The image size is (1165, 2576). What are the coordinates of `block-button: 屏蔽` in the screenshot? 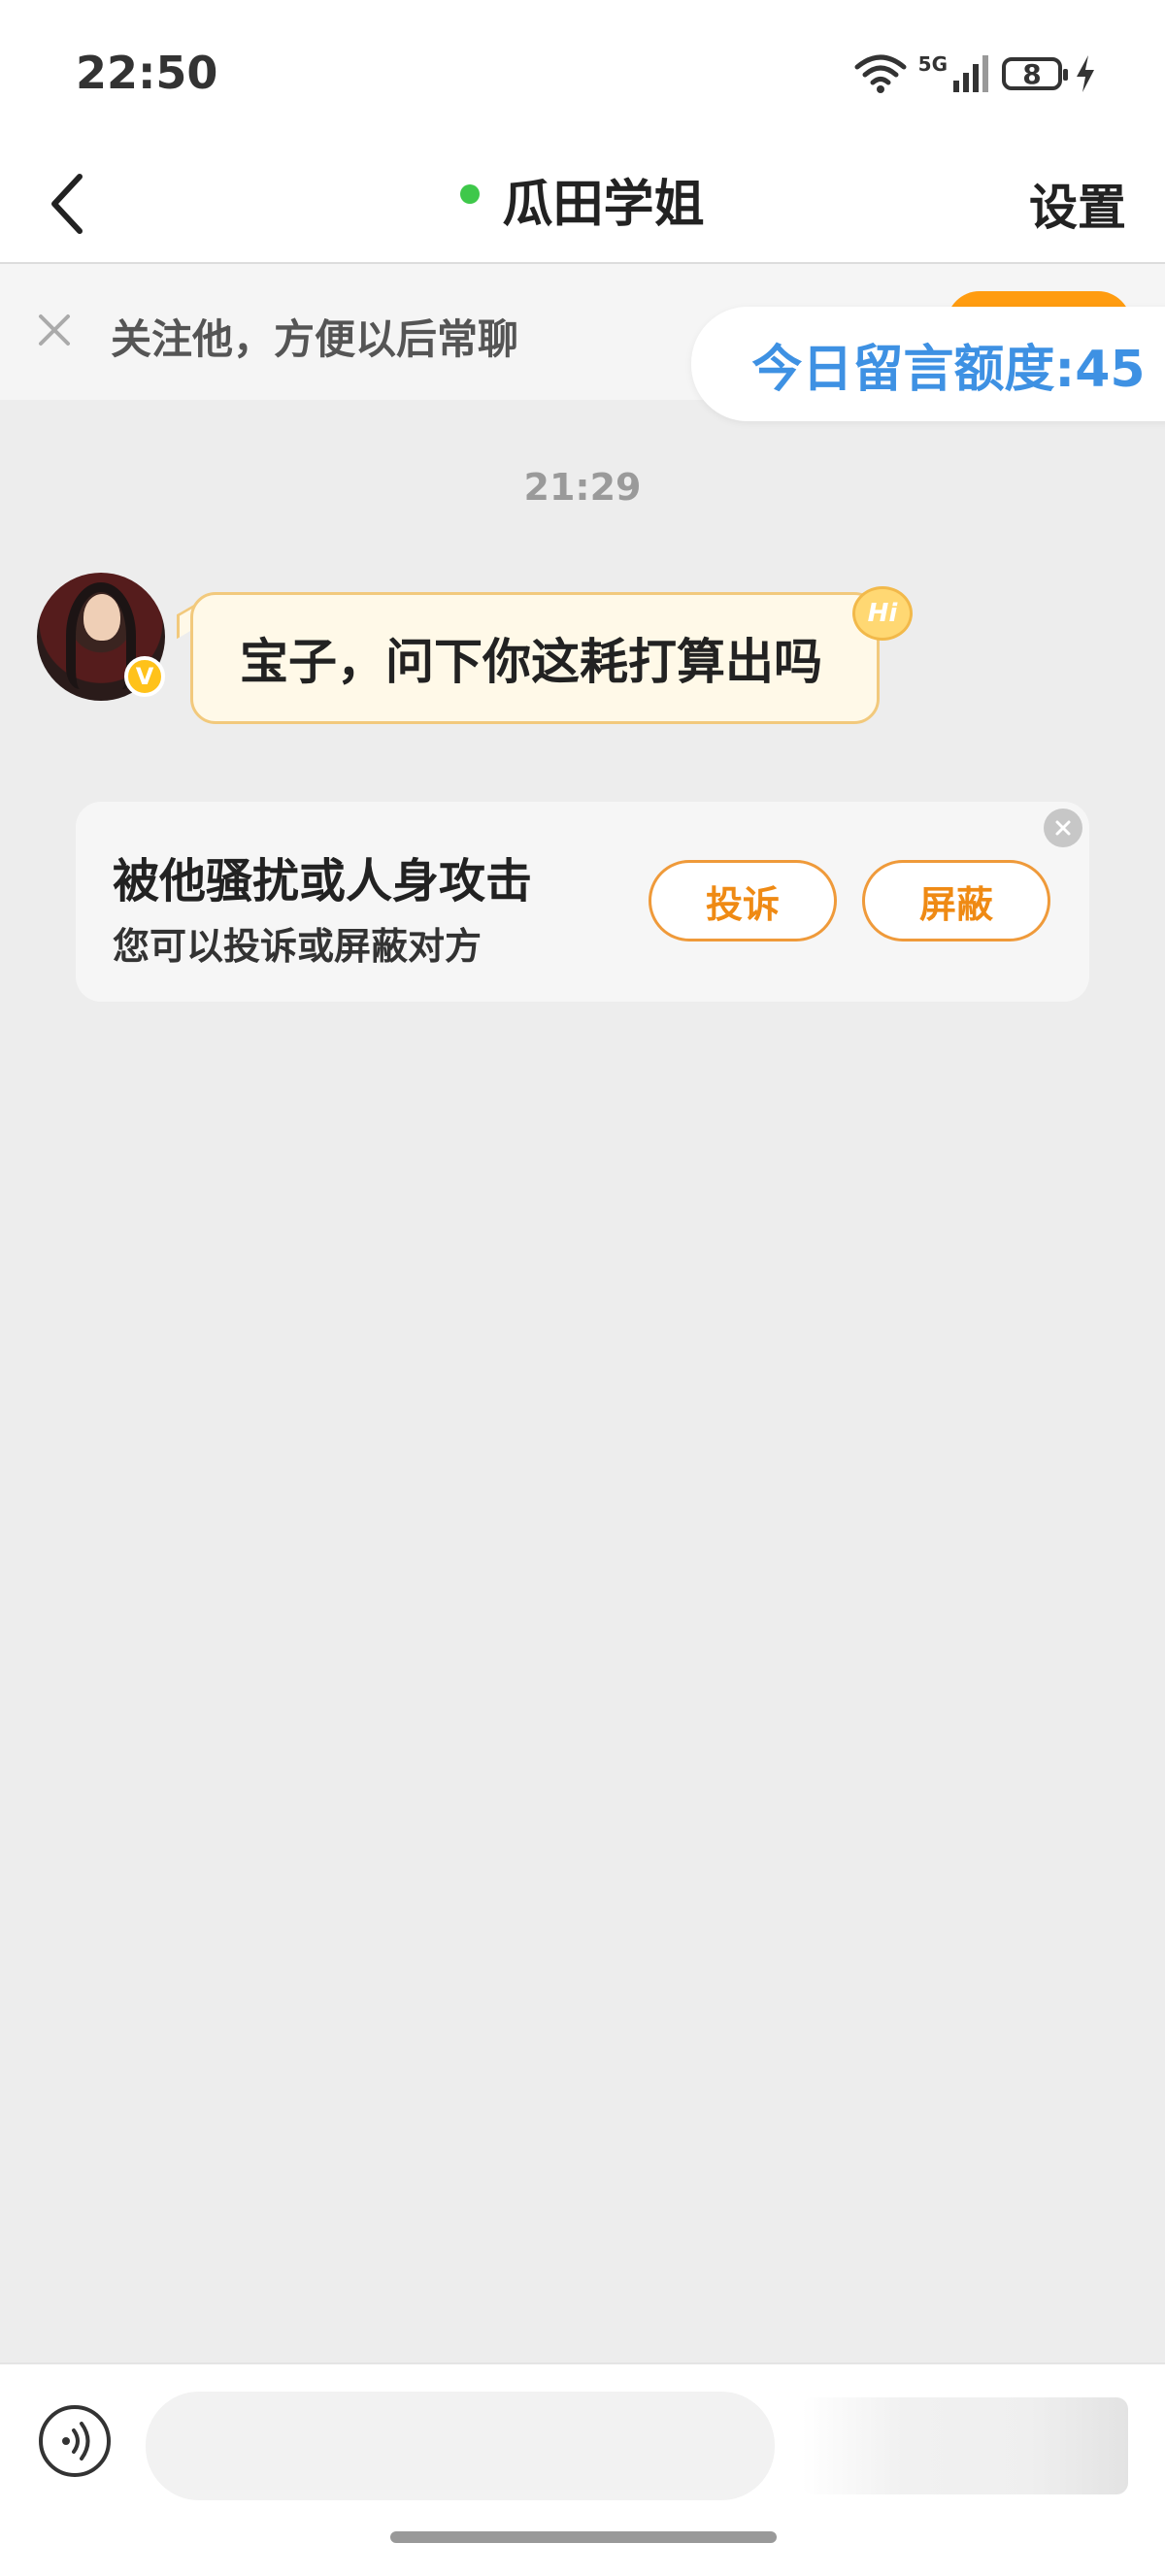 It's located at (956, 900).